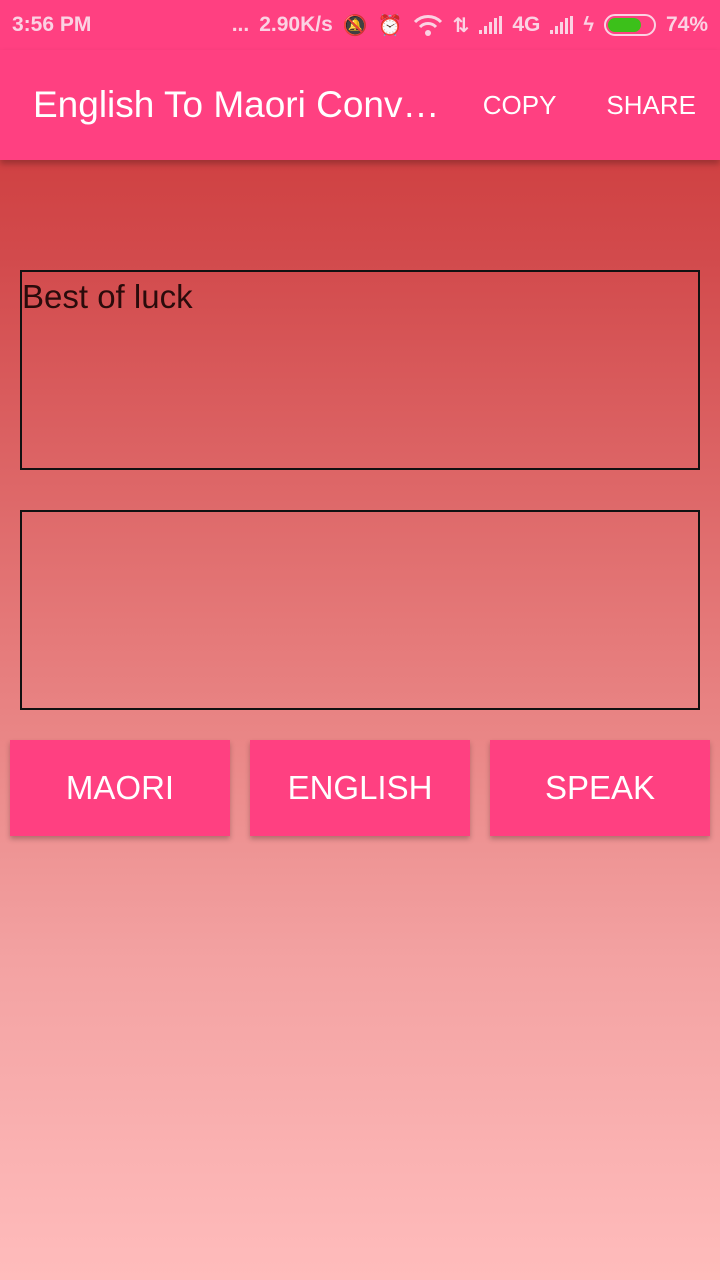 This screenshot has width=720, height=1280. I want to click on app-title: English To Maori Converter, so click(238, 104).